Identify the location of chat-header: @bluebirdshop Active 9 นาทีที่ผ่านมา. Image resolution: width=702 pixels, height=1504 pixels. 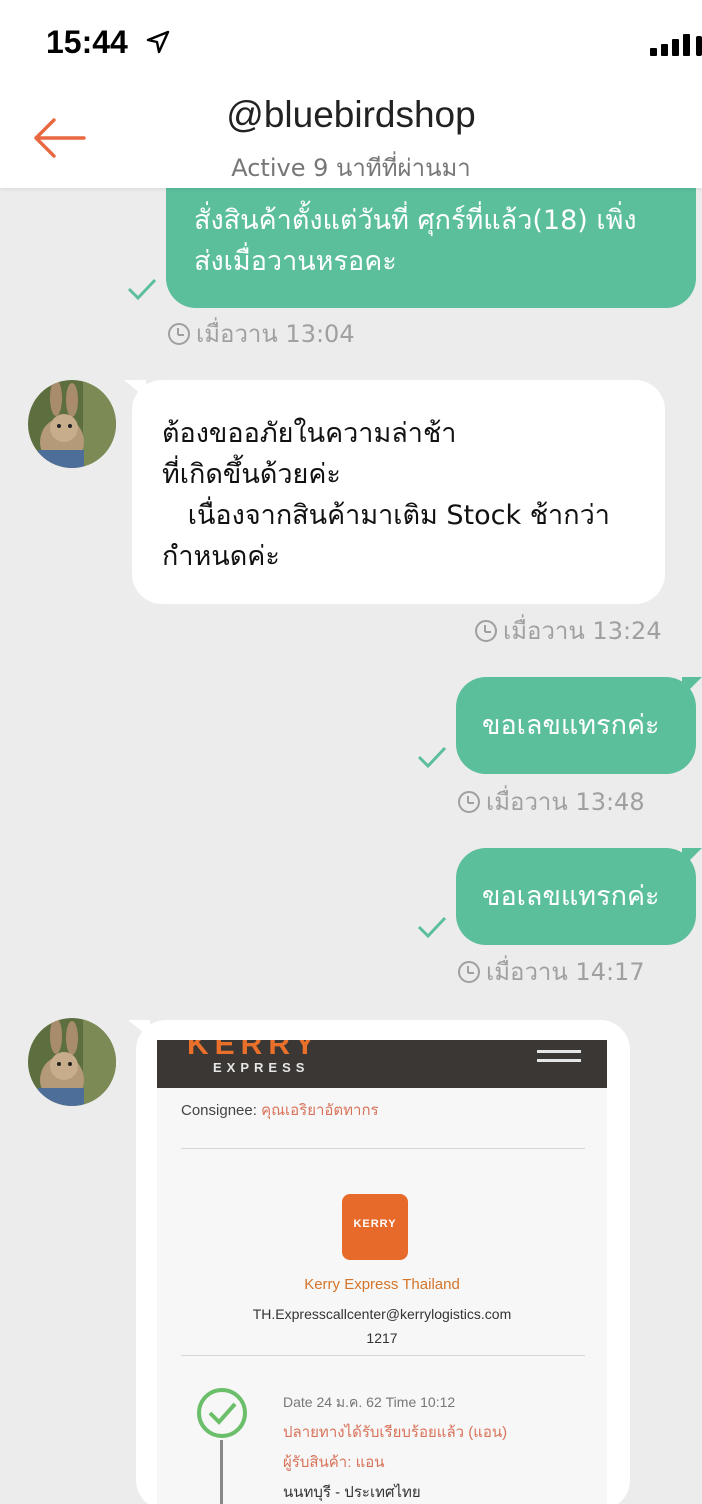
(351, 137).